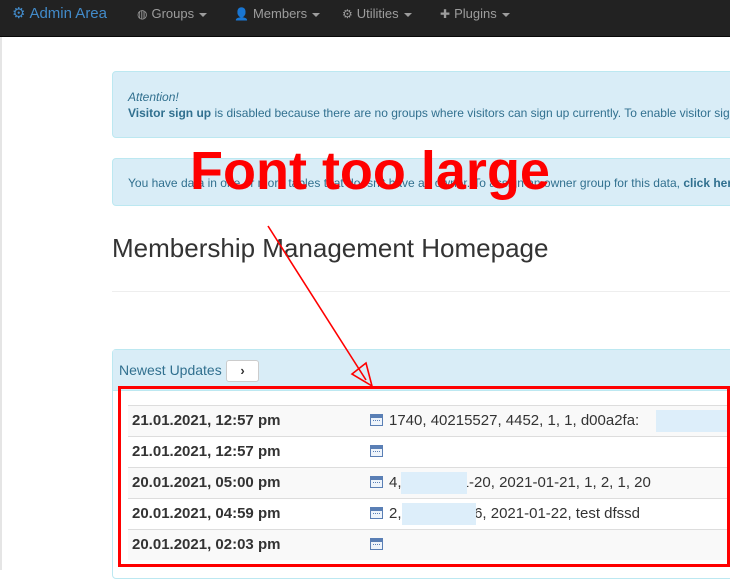 This screenshot has height=579, width=730. I want to click on nav-members-menu: 👤 Members, so click(277, 15).